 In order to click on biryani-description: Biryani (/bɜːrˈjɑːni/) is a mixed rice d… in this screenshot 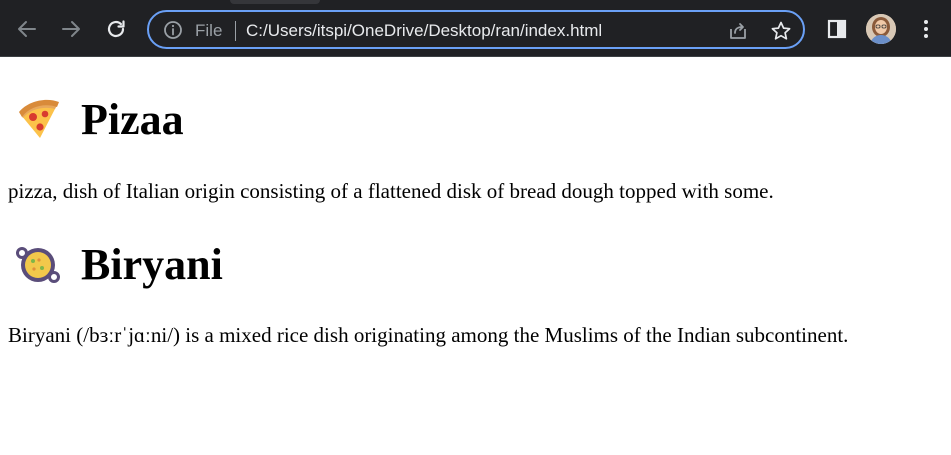, I will do `click(428, 335)`.